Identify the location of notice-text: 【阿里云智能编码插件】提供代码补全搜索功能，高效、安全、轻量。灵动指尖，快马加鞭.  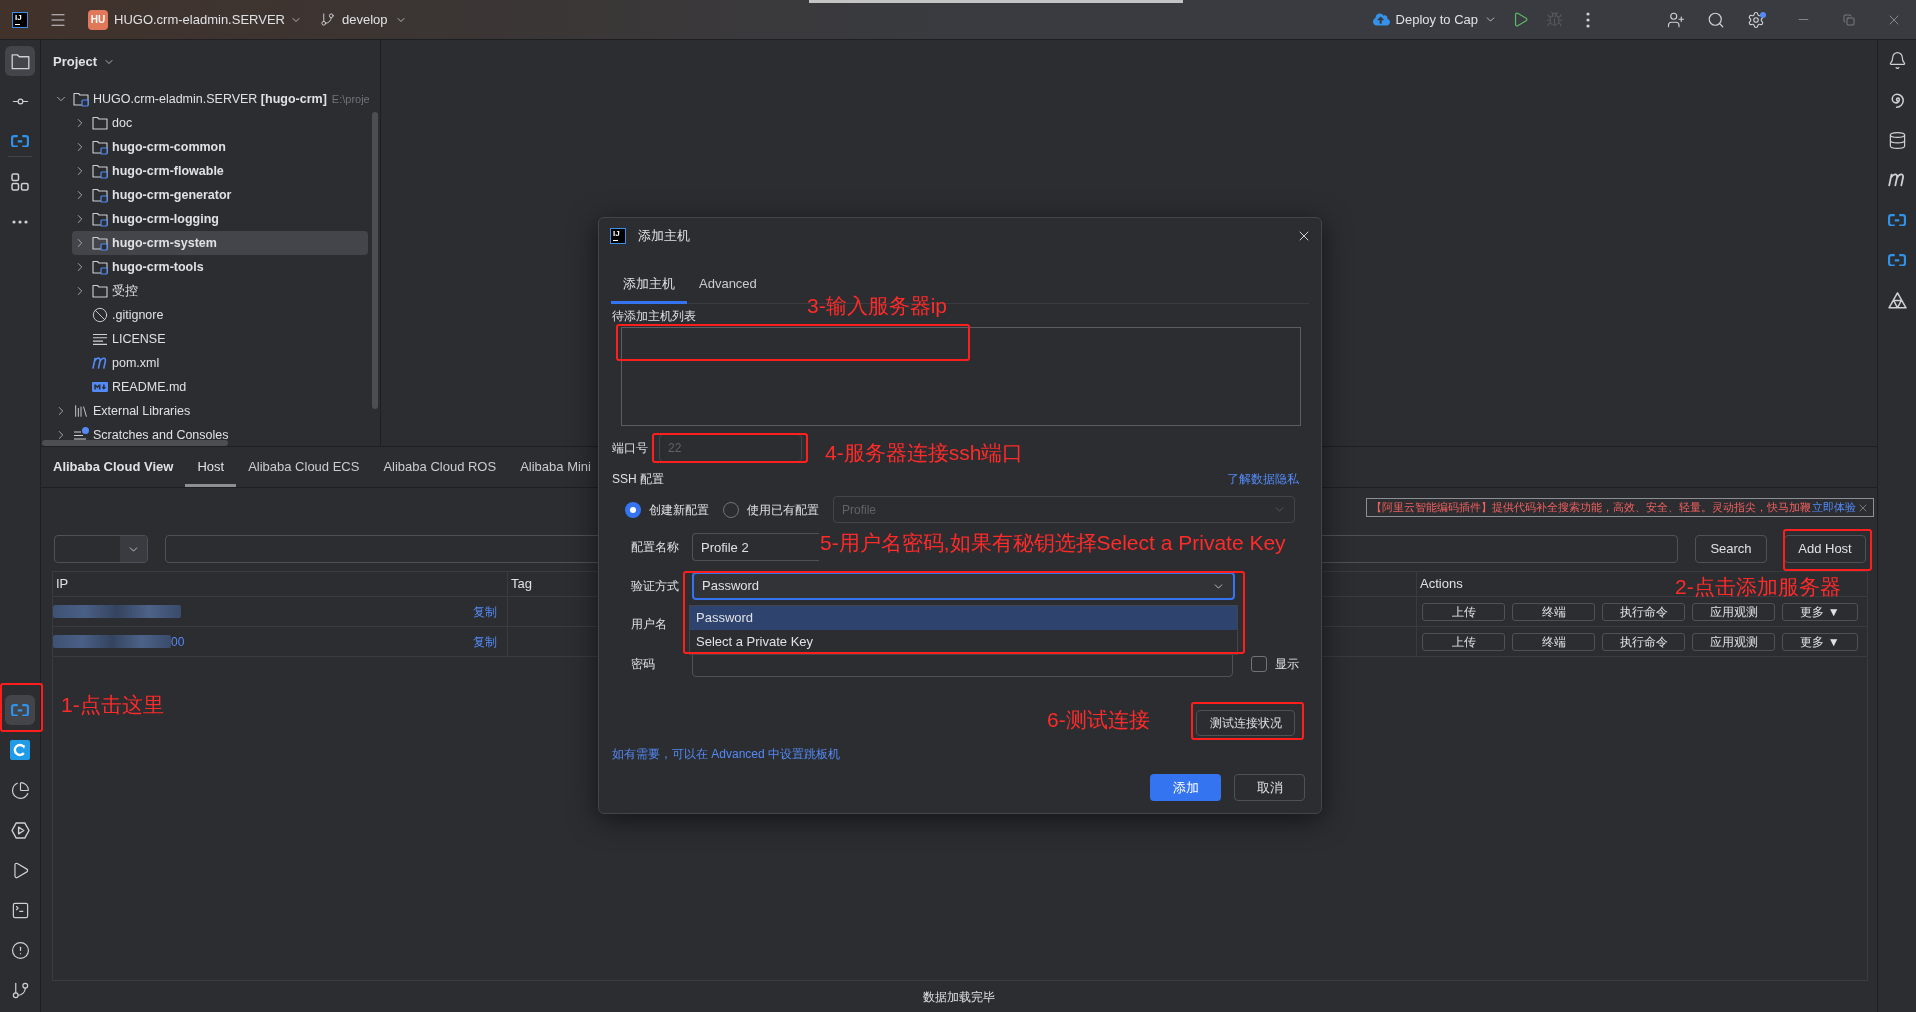
(1591, 507).